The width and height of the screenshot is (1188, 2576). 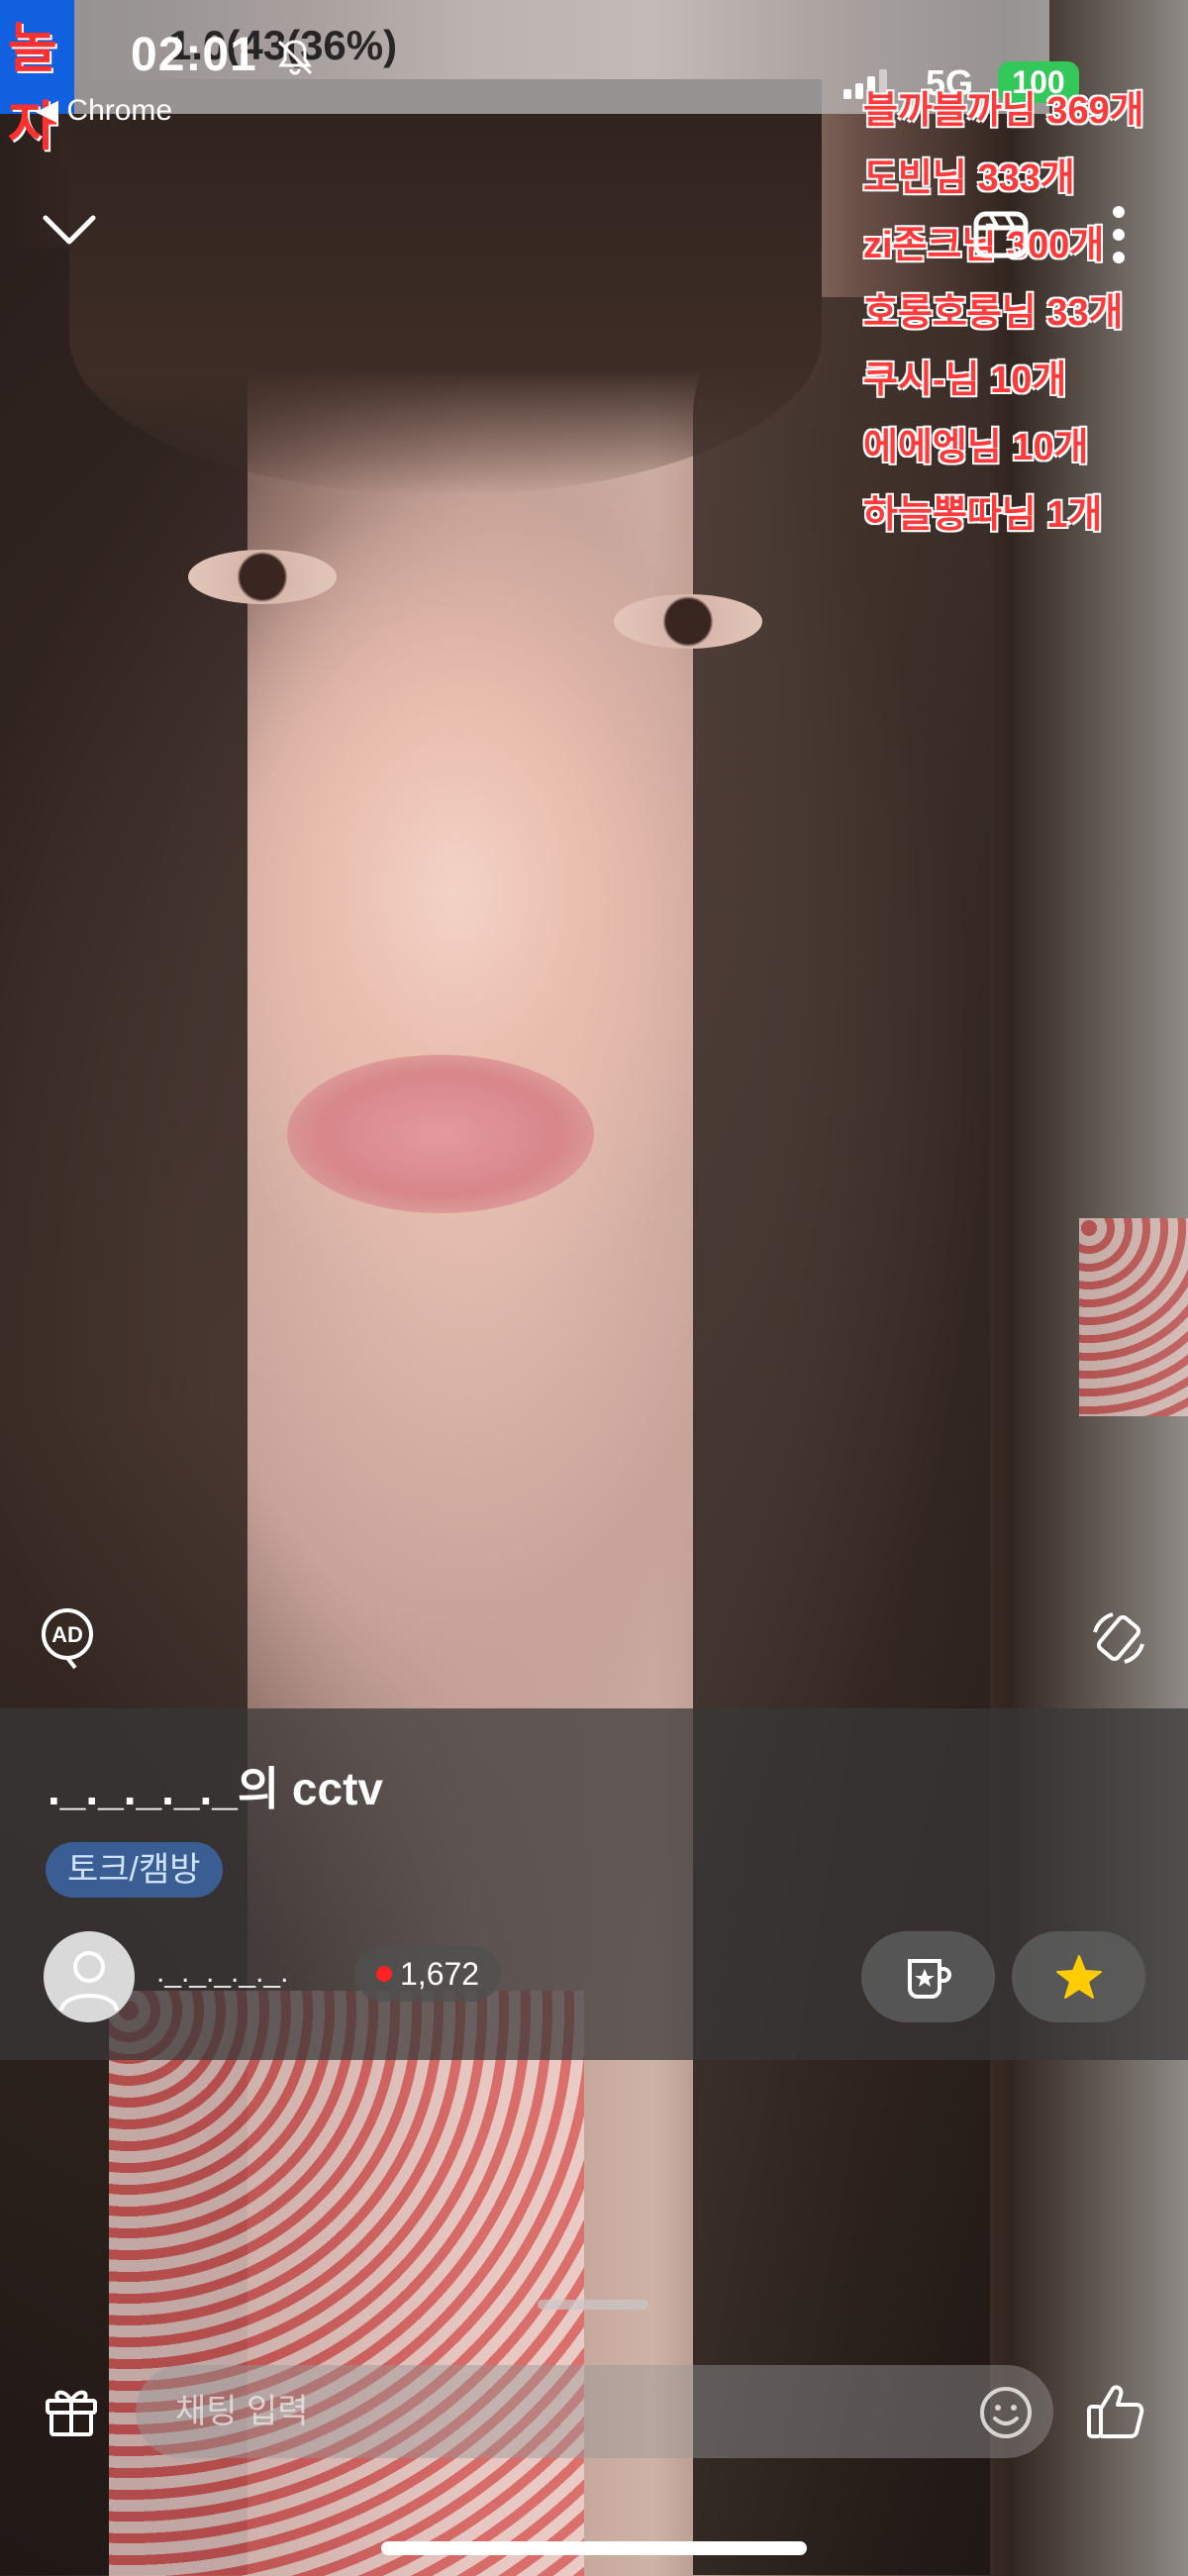 I want to click on ranking-item: 쿠시-님 10개, so click(x=965, y=380).